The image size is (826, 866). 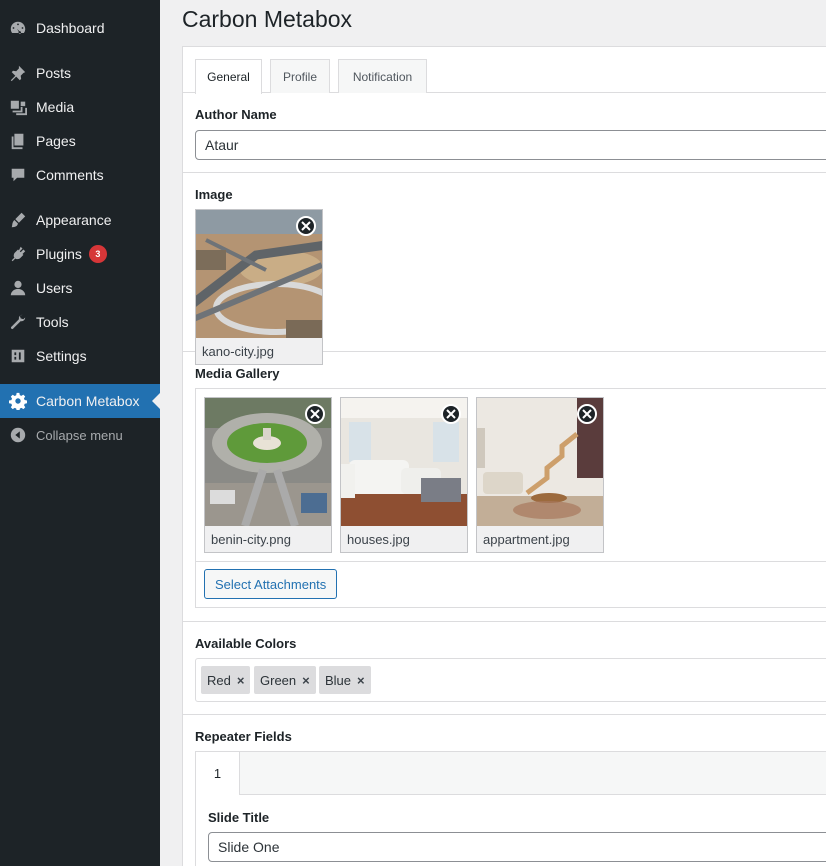 What do you see at coordinates (80, 322) in the screenshot?
I see `sidebar-item-tools: Tools` at bounding box center [80, 322].